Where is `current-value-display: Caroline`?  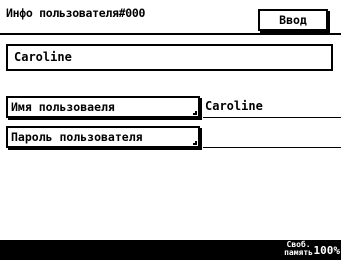
current-value-display: Caroline is located at coordinates (169, 57).